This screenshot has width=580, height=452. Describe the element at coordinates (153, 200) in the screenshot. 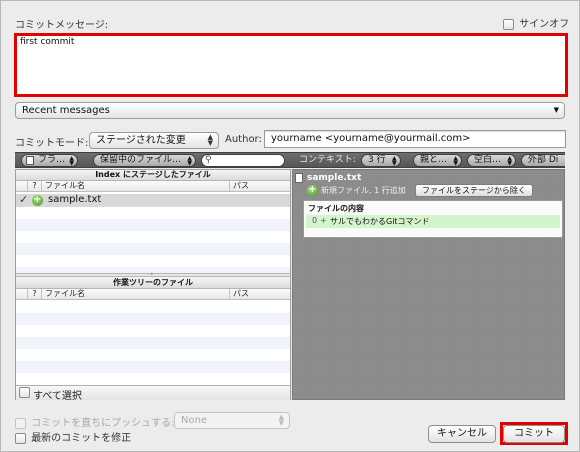

I see `staged-file-row: ✓ + sample.txt` at that location.